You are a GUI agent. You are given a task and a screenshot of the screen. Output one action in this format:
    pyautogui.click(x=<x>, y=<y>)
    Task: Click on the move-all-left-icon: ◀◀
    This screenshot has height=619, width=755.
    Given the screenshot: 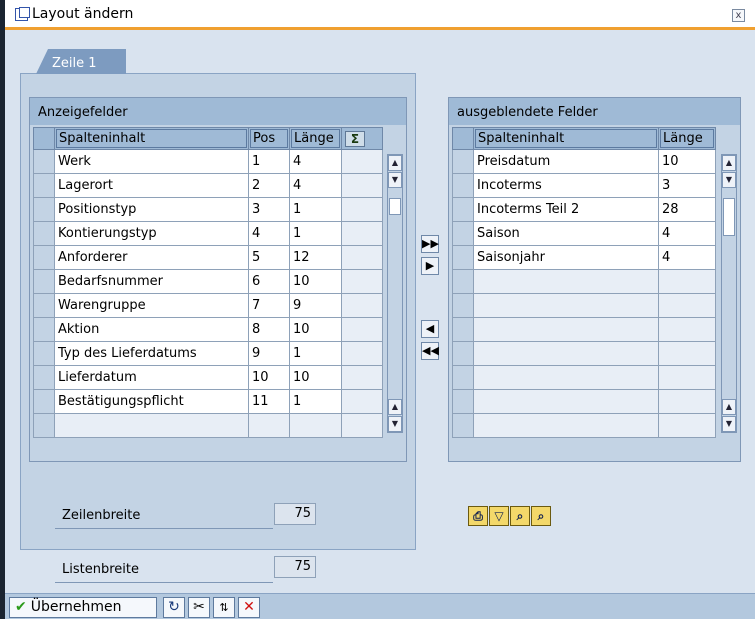 What is the action you would take?
    pyautogui.click(x=430, y=351)
    